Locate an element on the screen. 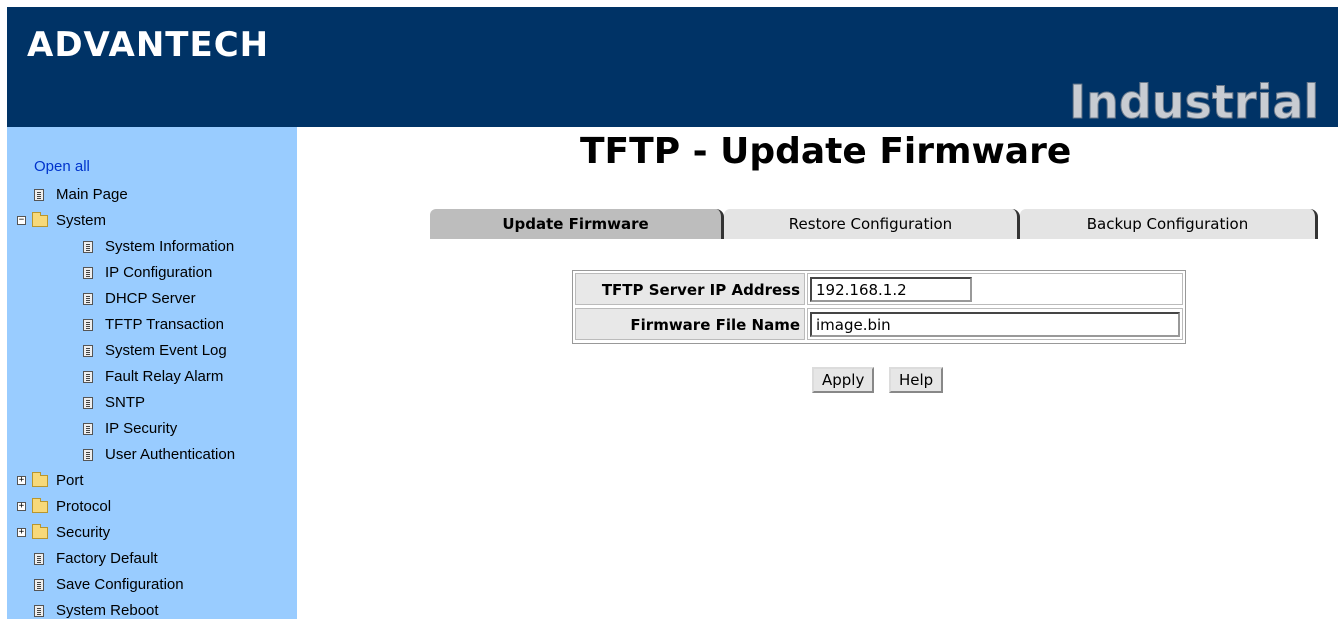 This screenshot has width=1338, height=624. sidebar-item-label: IP Security is located at coordinates (141, 428).